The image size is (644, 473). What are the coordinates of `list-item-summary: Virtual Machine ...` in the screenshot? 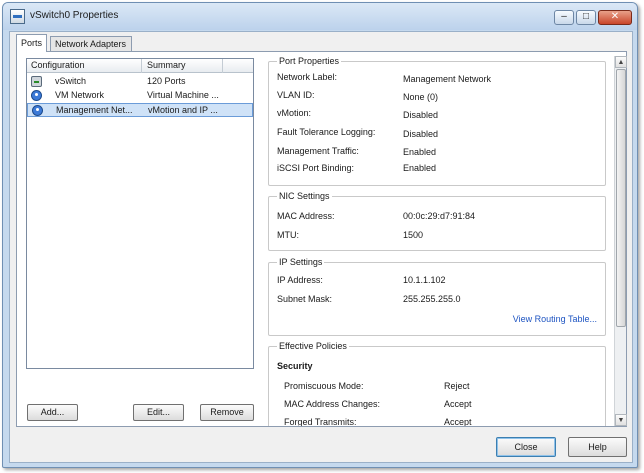 It's located at (183, 95).